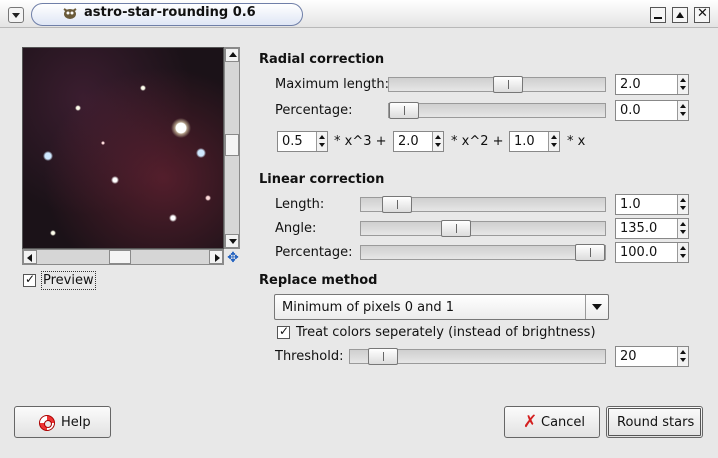 Image resolution: width=718 pixels, height=458 pixels. Describe the element at coordinates (682, 356) in the screenshot. I see `threshold-spin-arrows-icon` at that location.